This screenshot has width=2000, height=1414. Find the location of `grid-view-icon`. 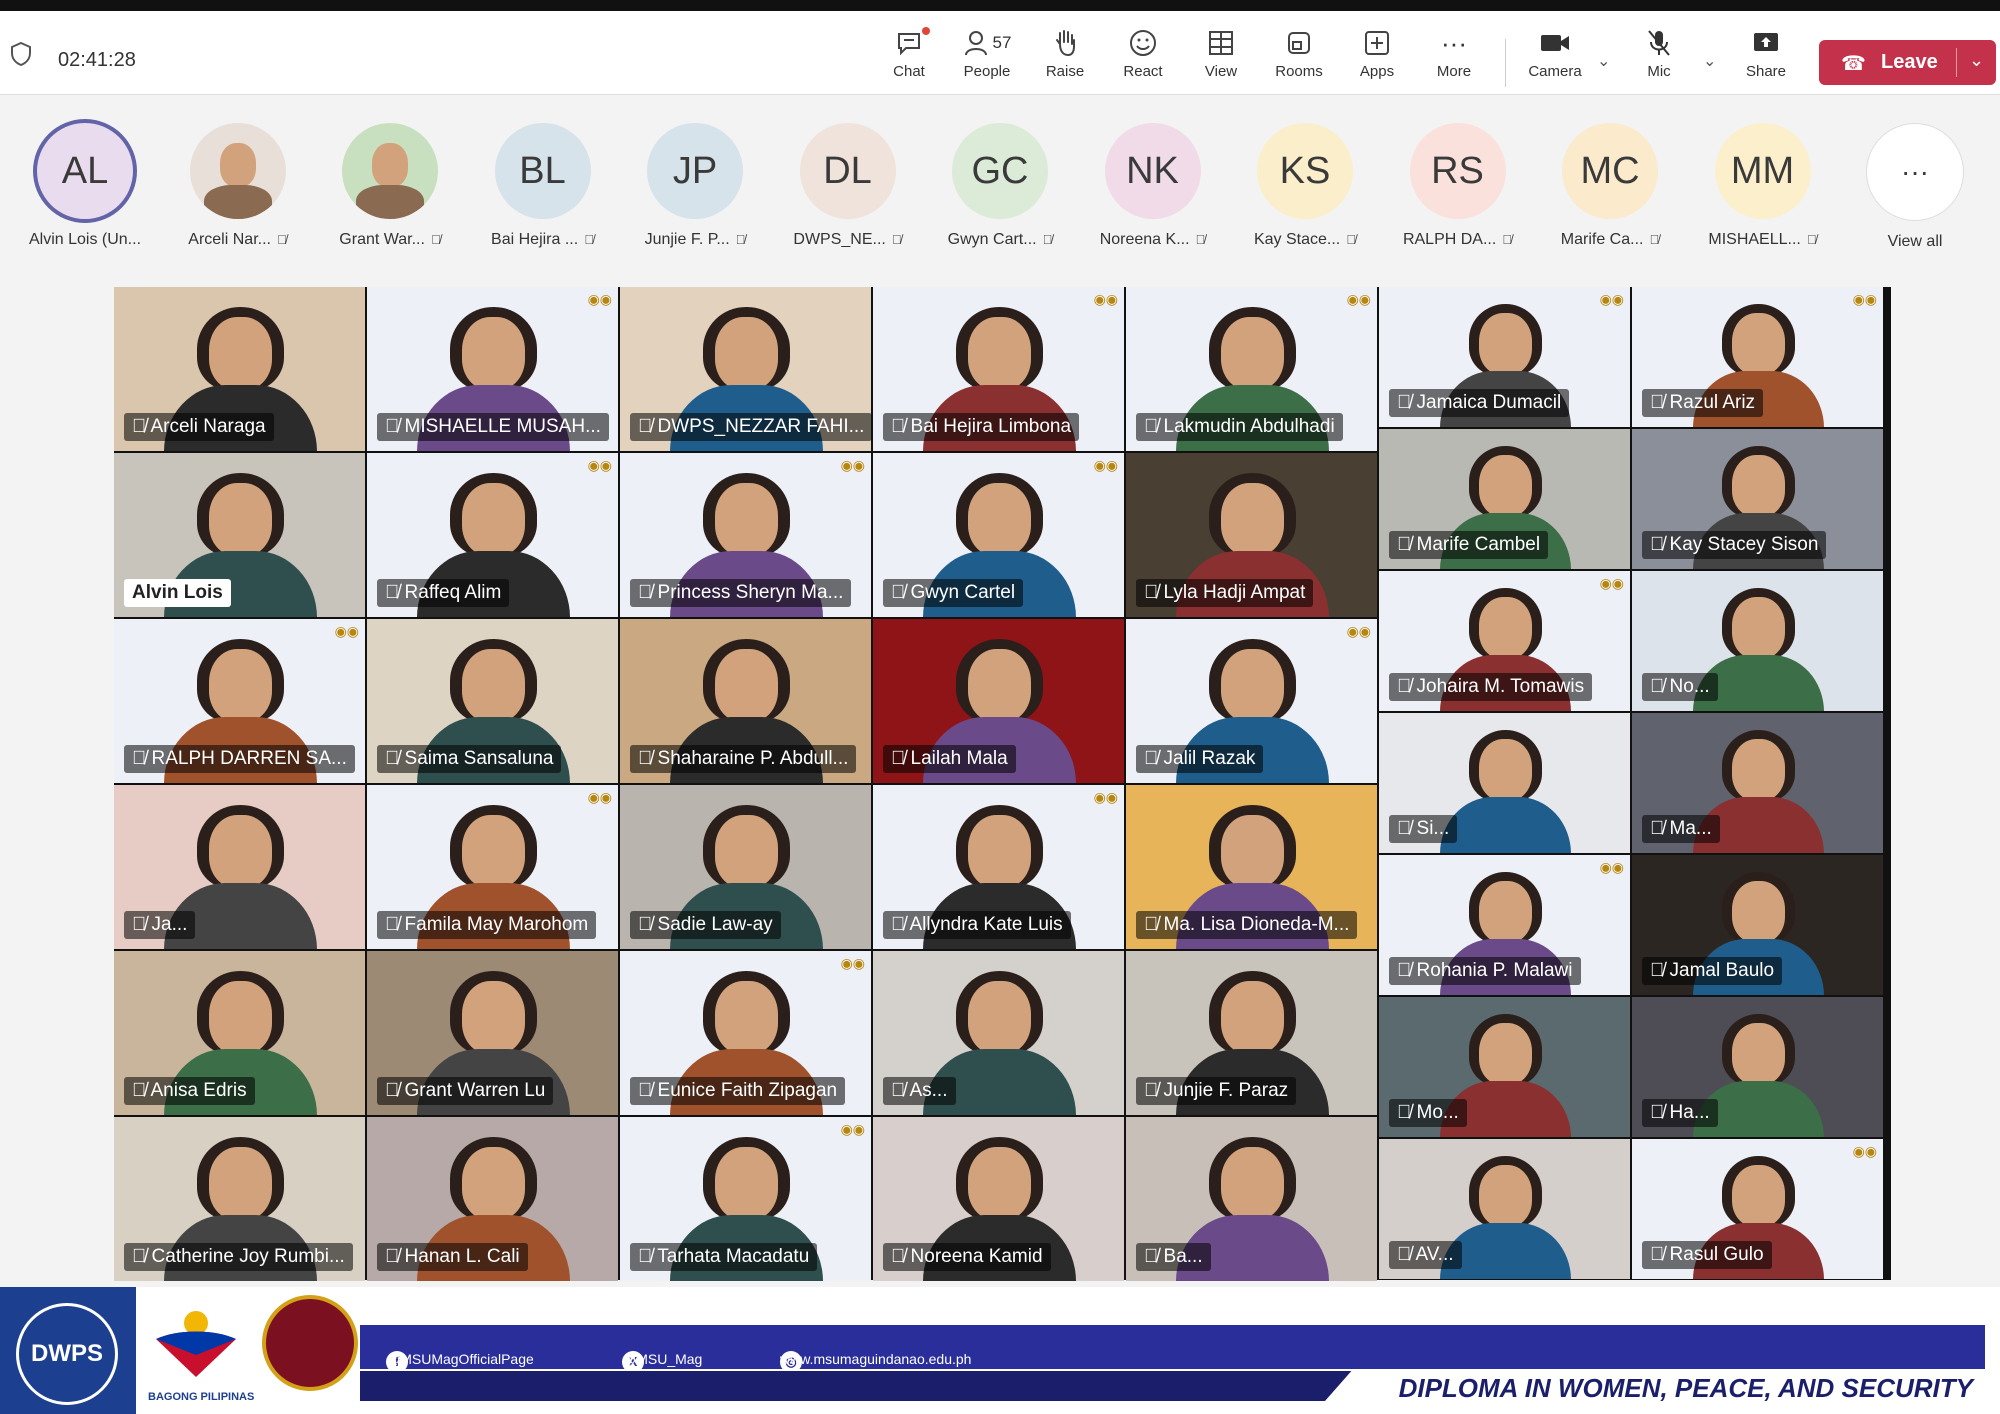

grid-view-icon is located at coordinates (1221, 43).